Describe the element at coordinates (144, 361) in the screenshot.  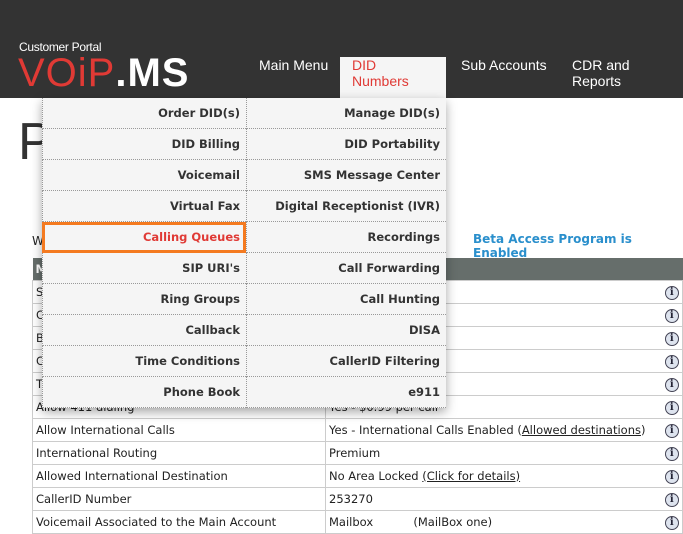
I see `menu-item-time-conditions: Time Conditions` at that location.